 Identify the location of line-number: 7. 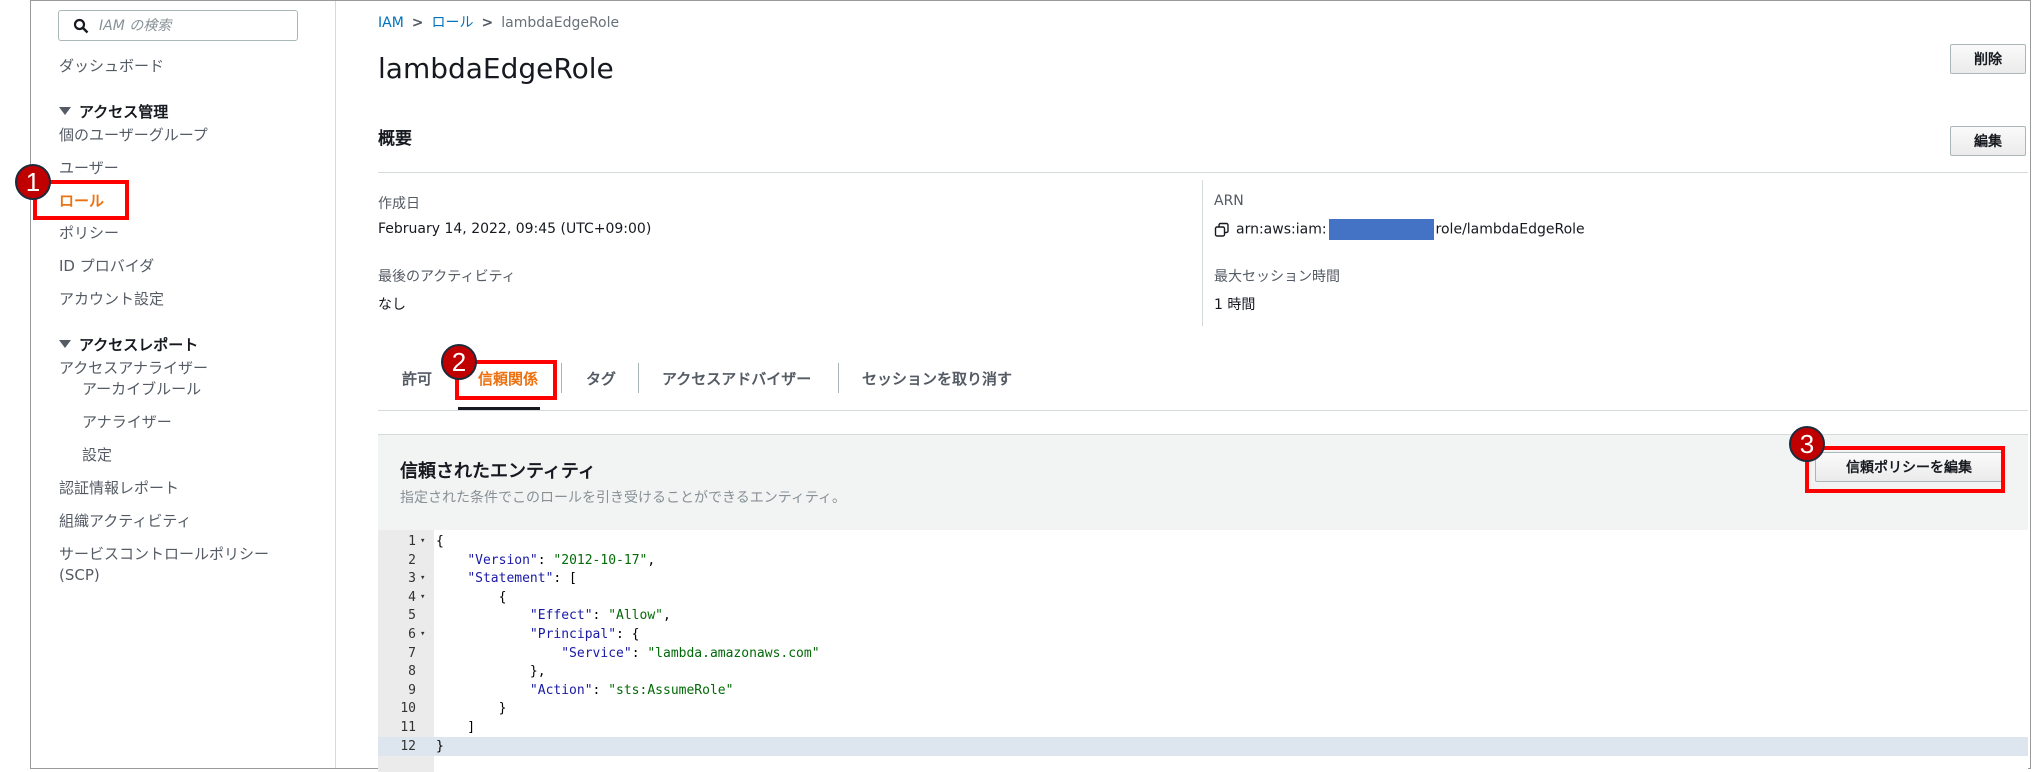
(412, 653).